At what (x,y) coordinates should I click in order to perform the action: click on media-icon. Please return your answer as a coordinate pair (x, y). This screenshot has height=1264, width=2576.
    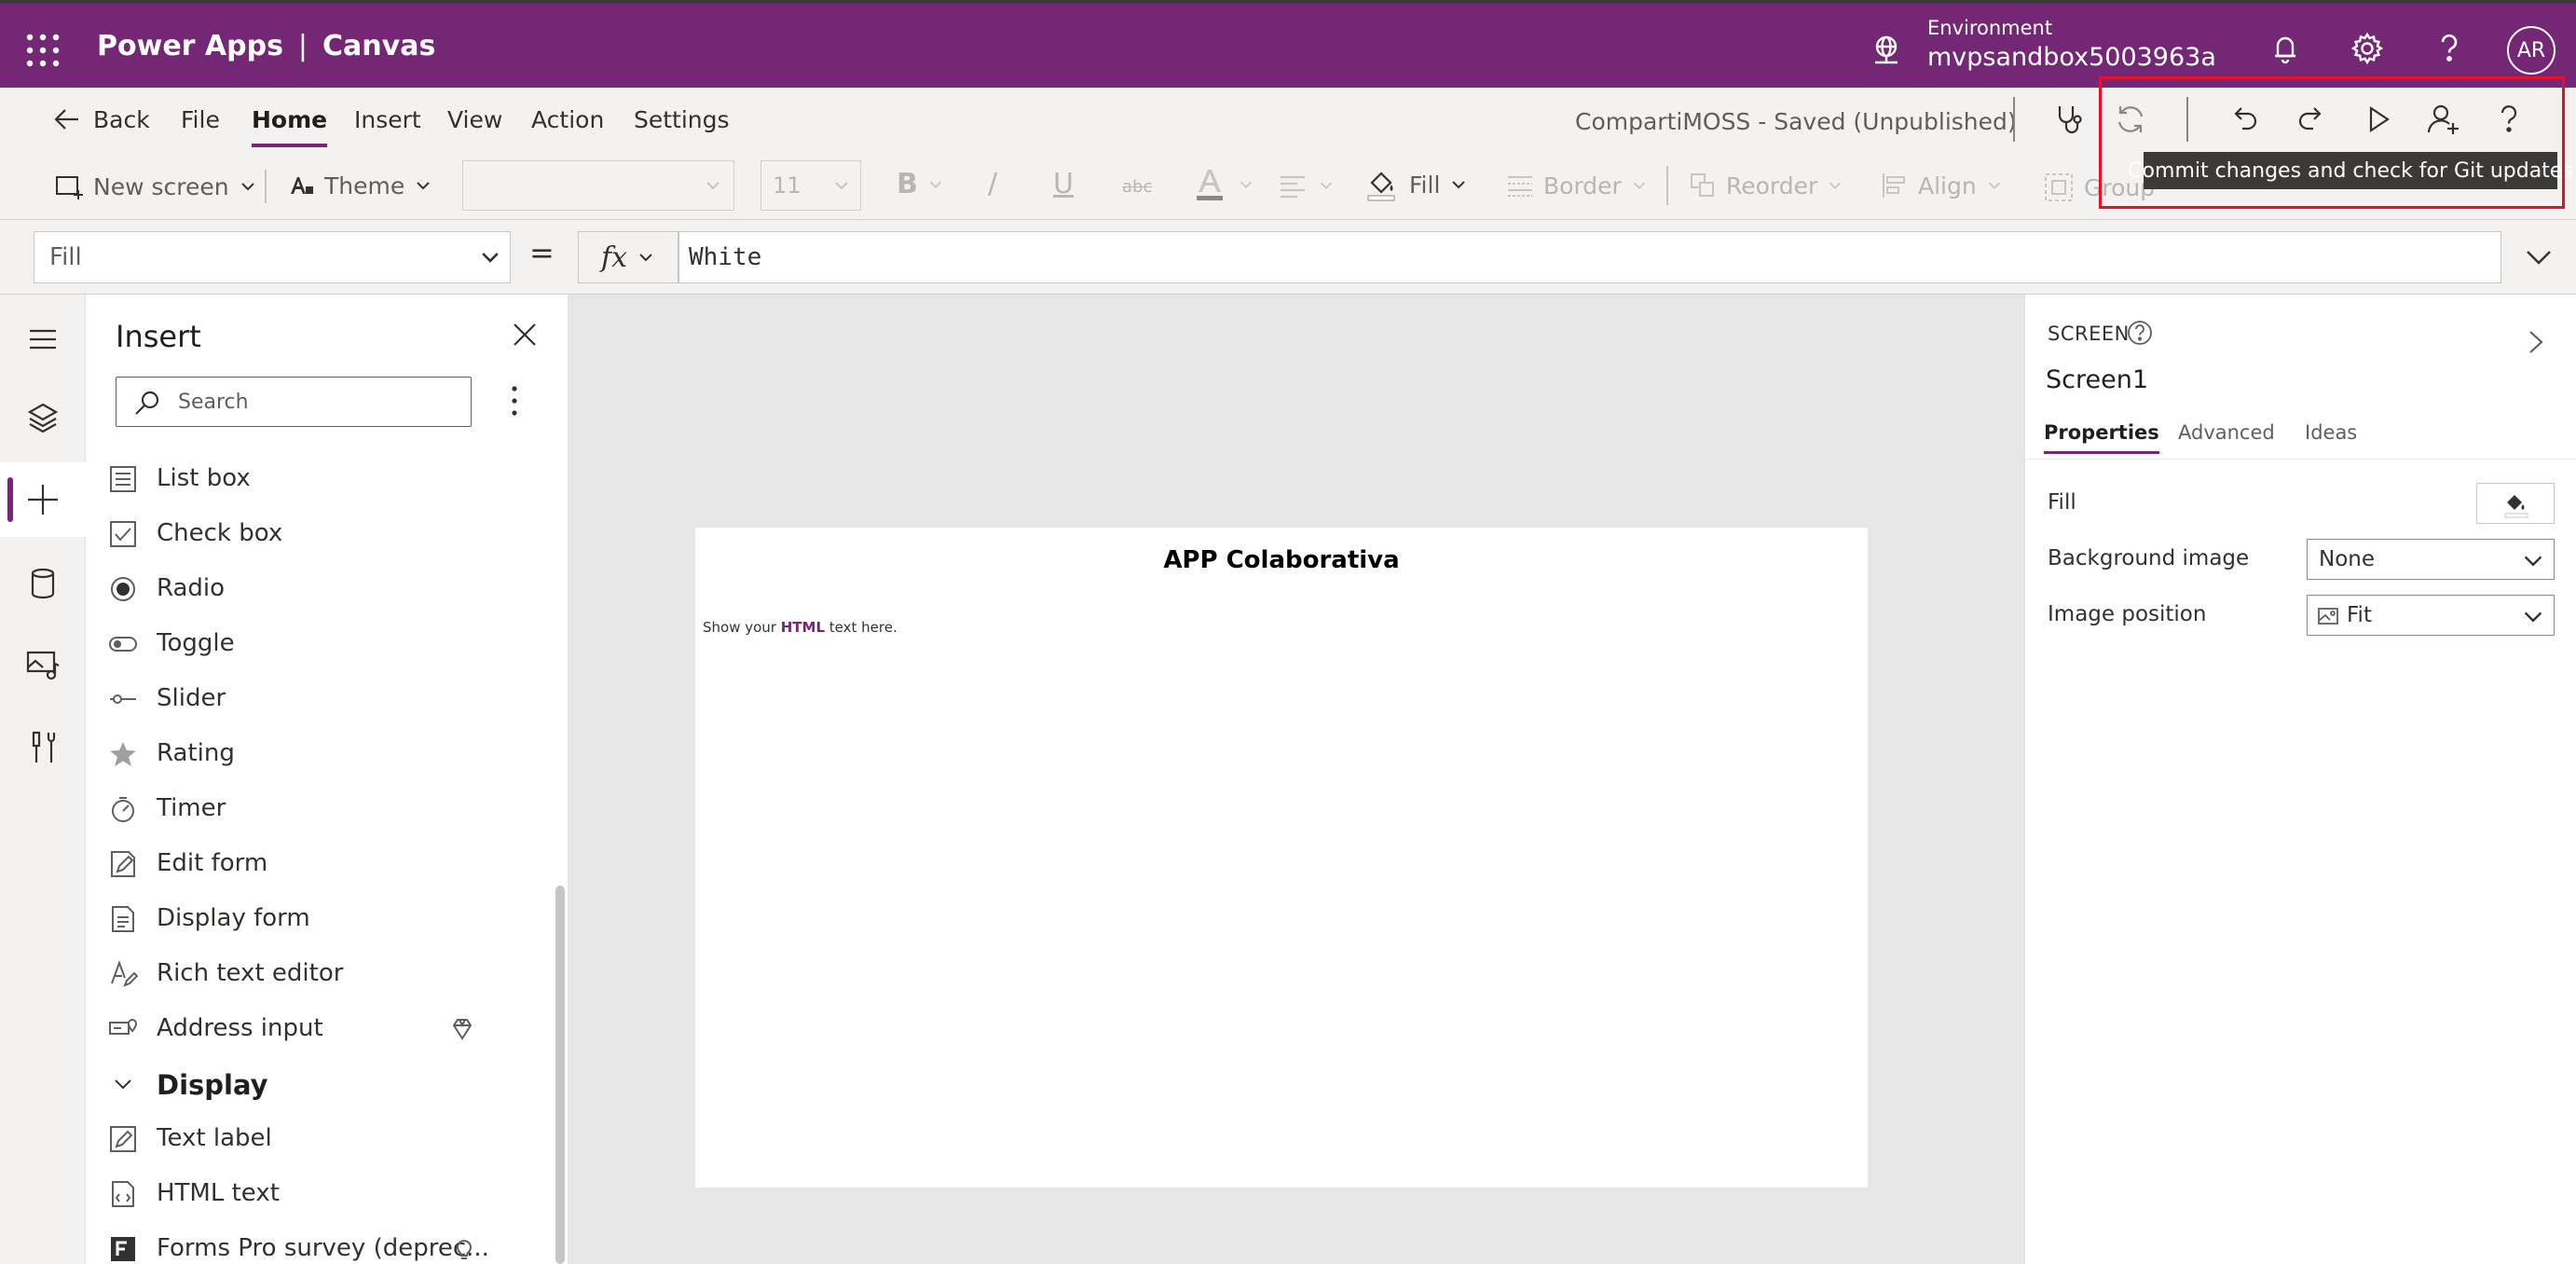
    Looking at the image, I should click on (43, 665).